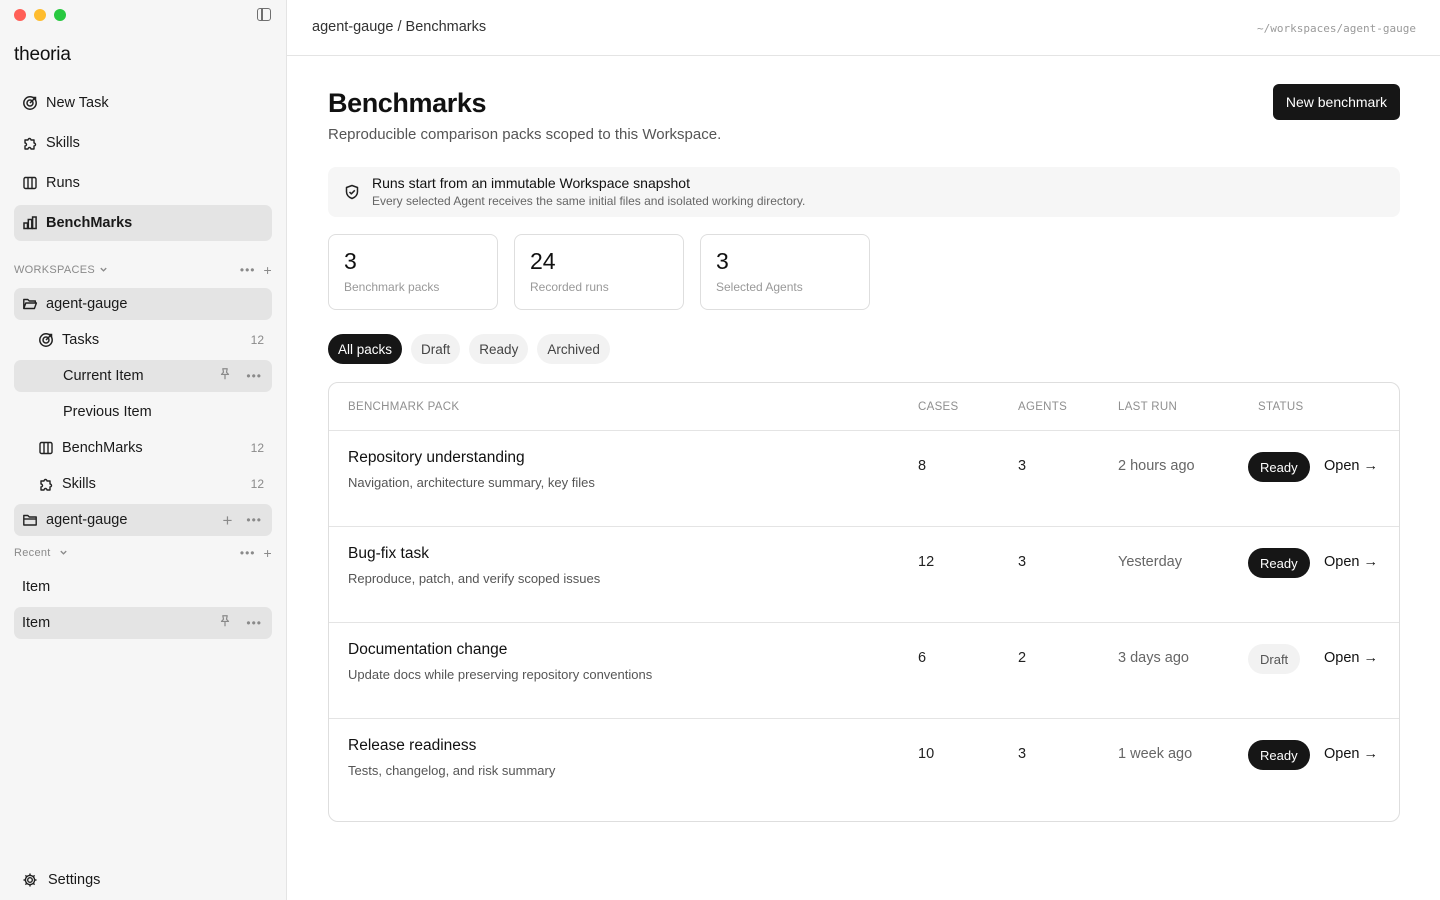  What do you see at coordinates (759, 287) in the screenshot?
I see `stat-label: Selected Agents` at bounding box center [759, 287].